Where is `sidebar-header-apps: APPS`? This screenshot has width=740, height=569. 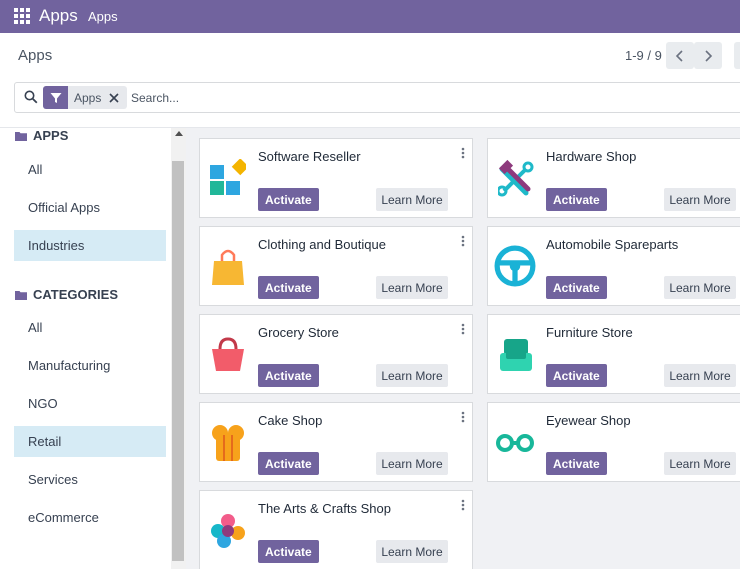 sidebar-header-apps: APPS is located at coordinates (41, 135).